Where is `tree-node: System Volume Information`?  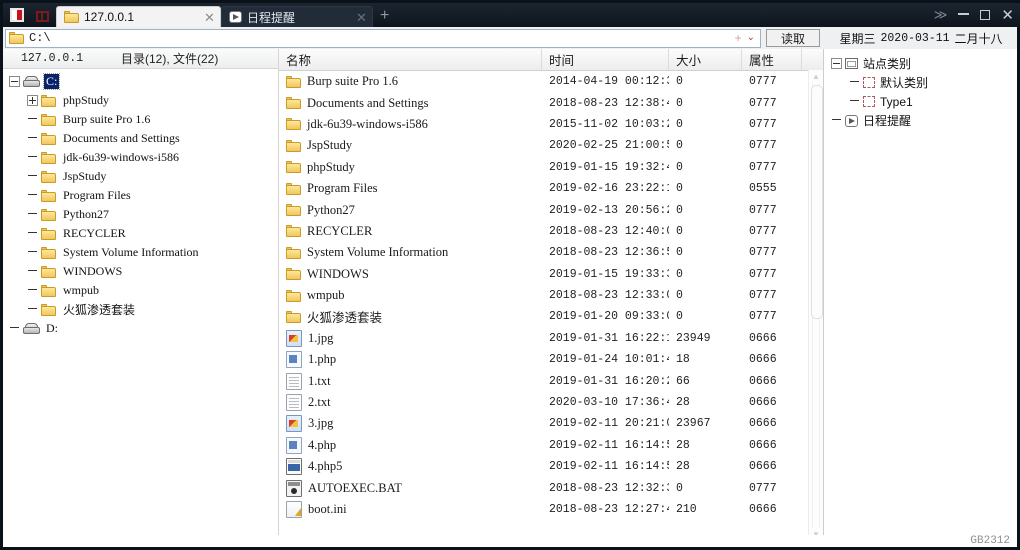 tree-node: System Volume Information is located at coordinates (140, 252).